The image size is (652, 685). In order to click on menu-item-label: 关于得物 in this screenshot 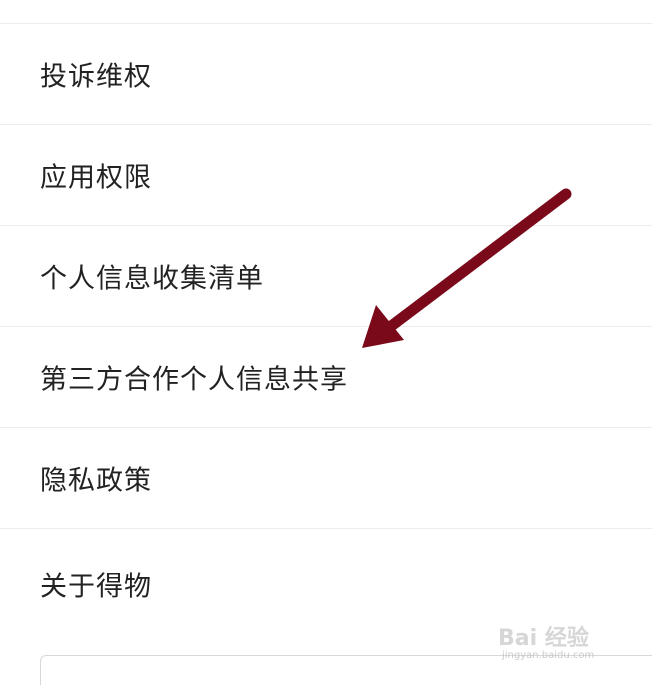, I will do `click(96, 587)`.